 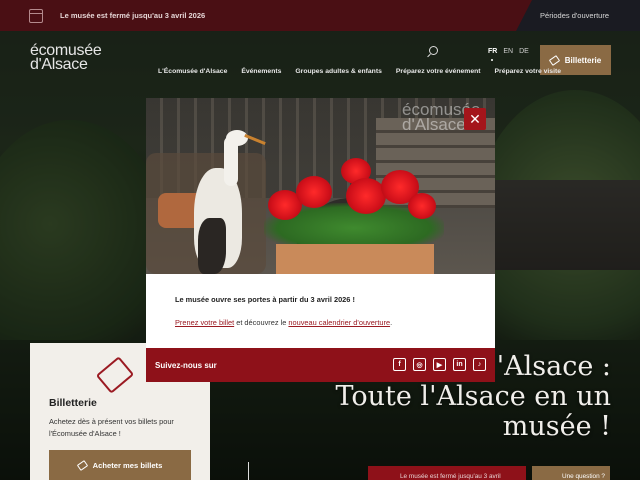 I want to click on search-icon, so click(x=433, y=50).